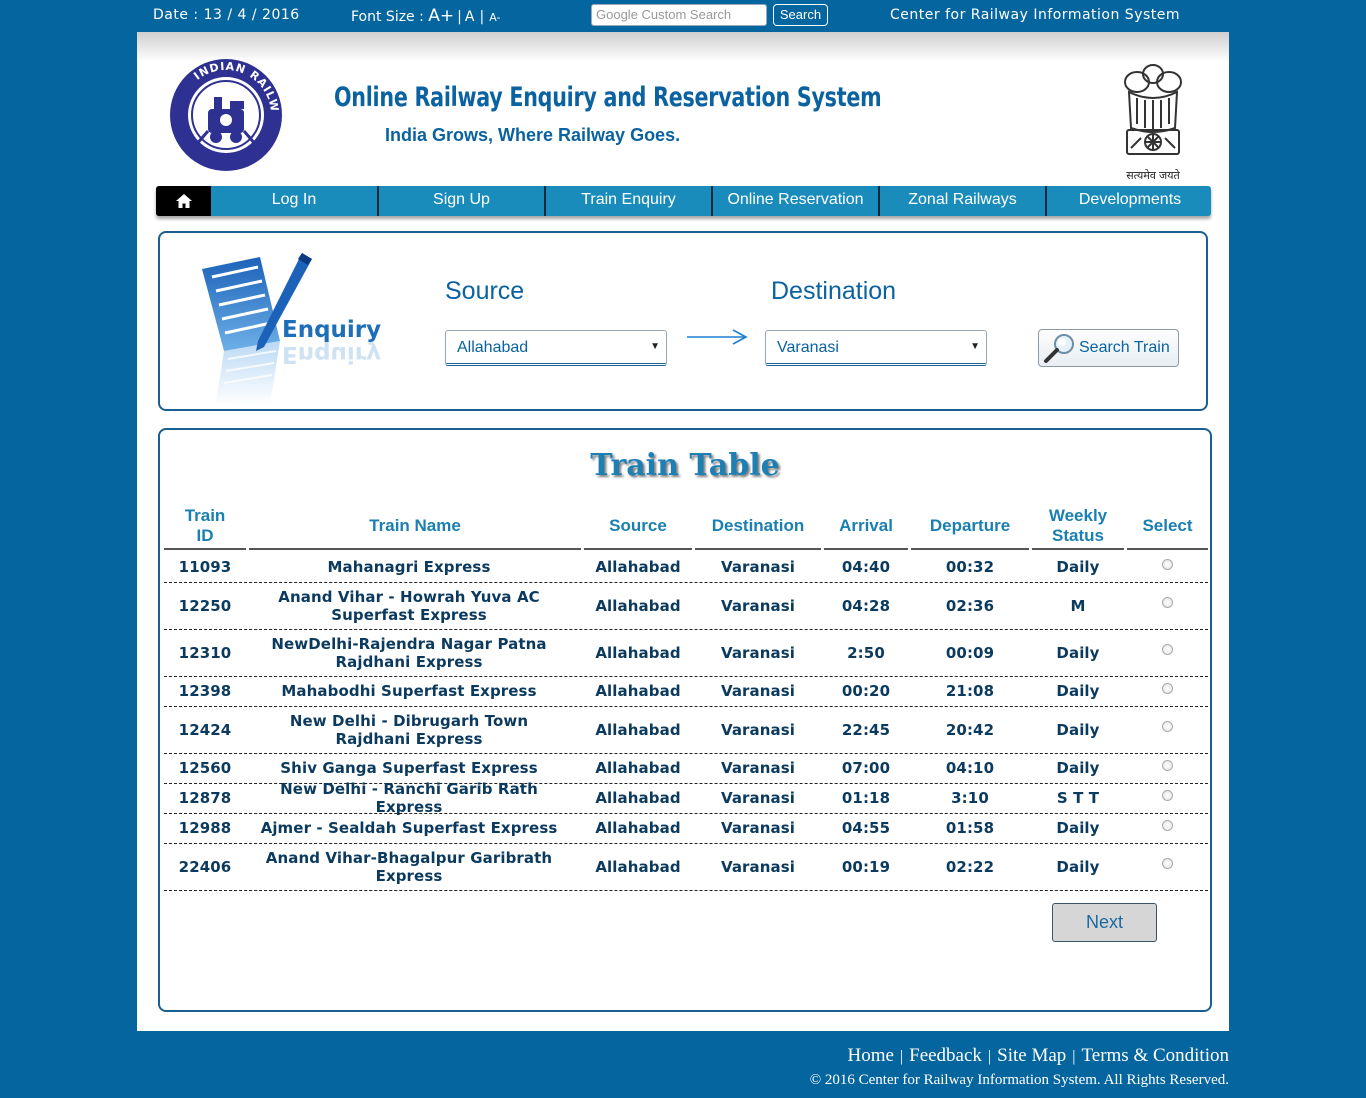 The height and width of the screenshot is (1098, 1366). I want to click on site-tagline: India Grows, Where Railway Goes., so click(533, 135).